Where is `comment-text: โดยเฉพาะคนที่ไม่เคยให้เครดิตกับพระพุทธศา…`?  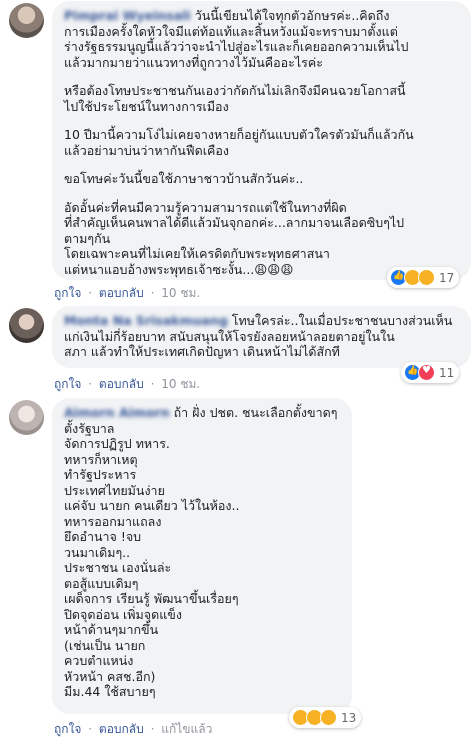 comment-text: โดยเฉพาะคนที่ไม่เคยให้เครดิตกับพระพุทธศา… is located at coordinates (197, 253).